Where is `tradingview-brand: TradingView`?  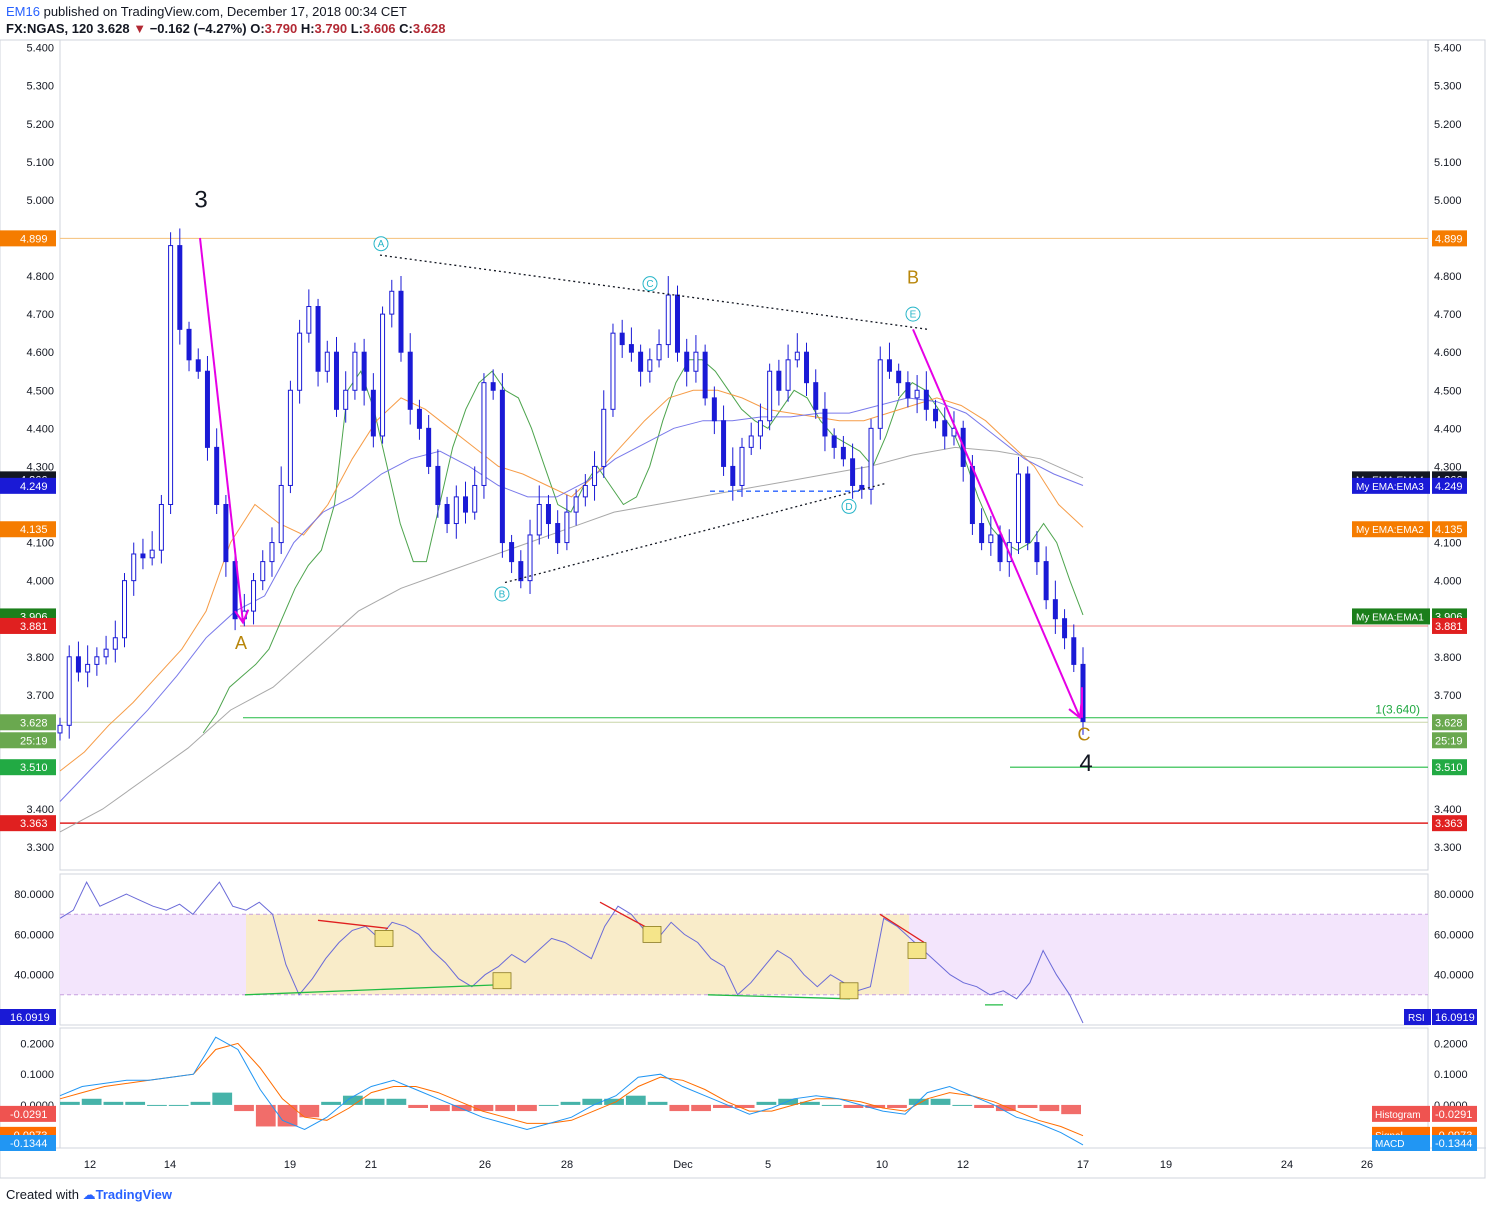
tradingview-brand: TradingView is located at coordinates (134, 1194).